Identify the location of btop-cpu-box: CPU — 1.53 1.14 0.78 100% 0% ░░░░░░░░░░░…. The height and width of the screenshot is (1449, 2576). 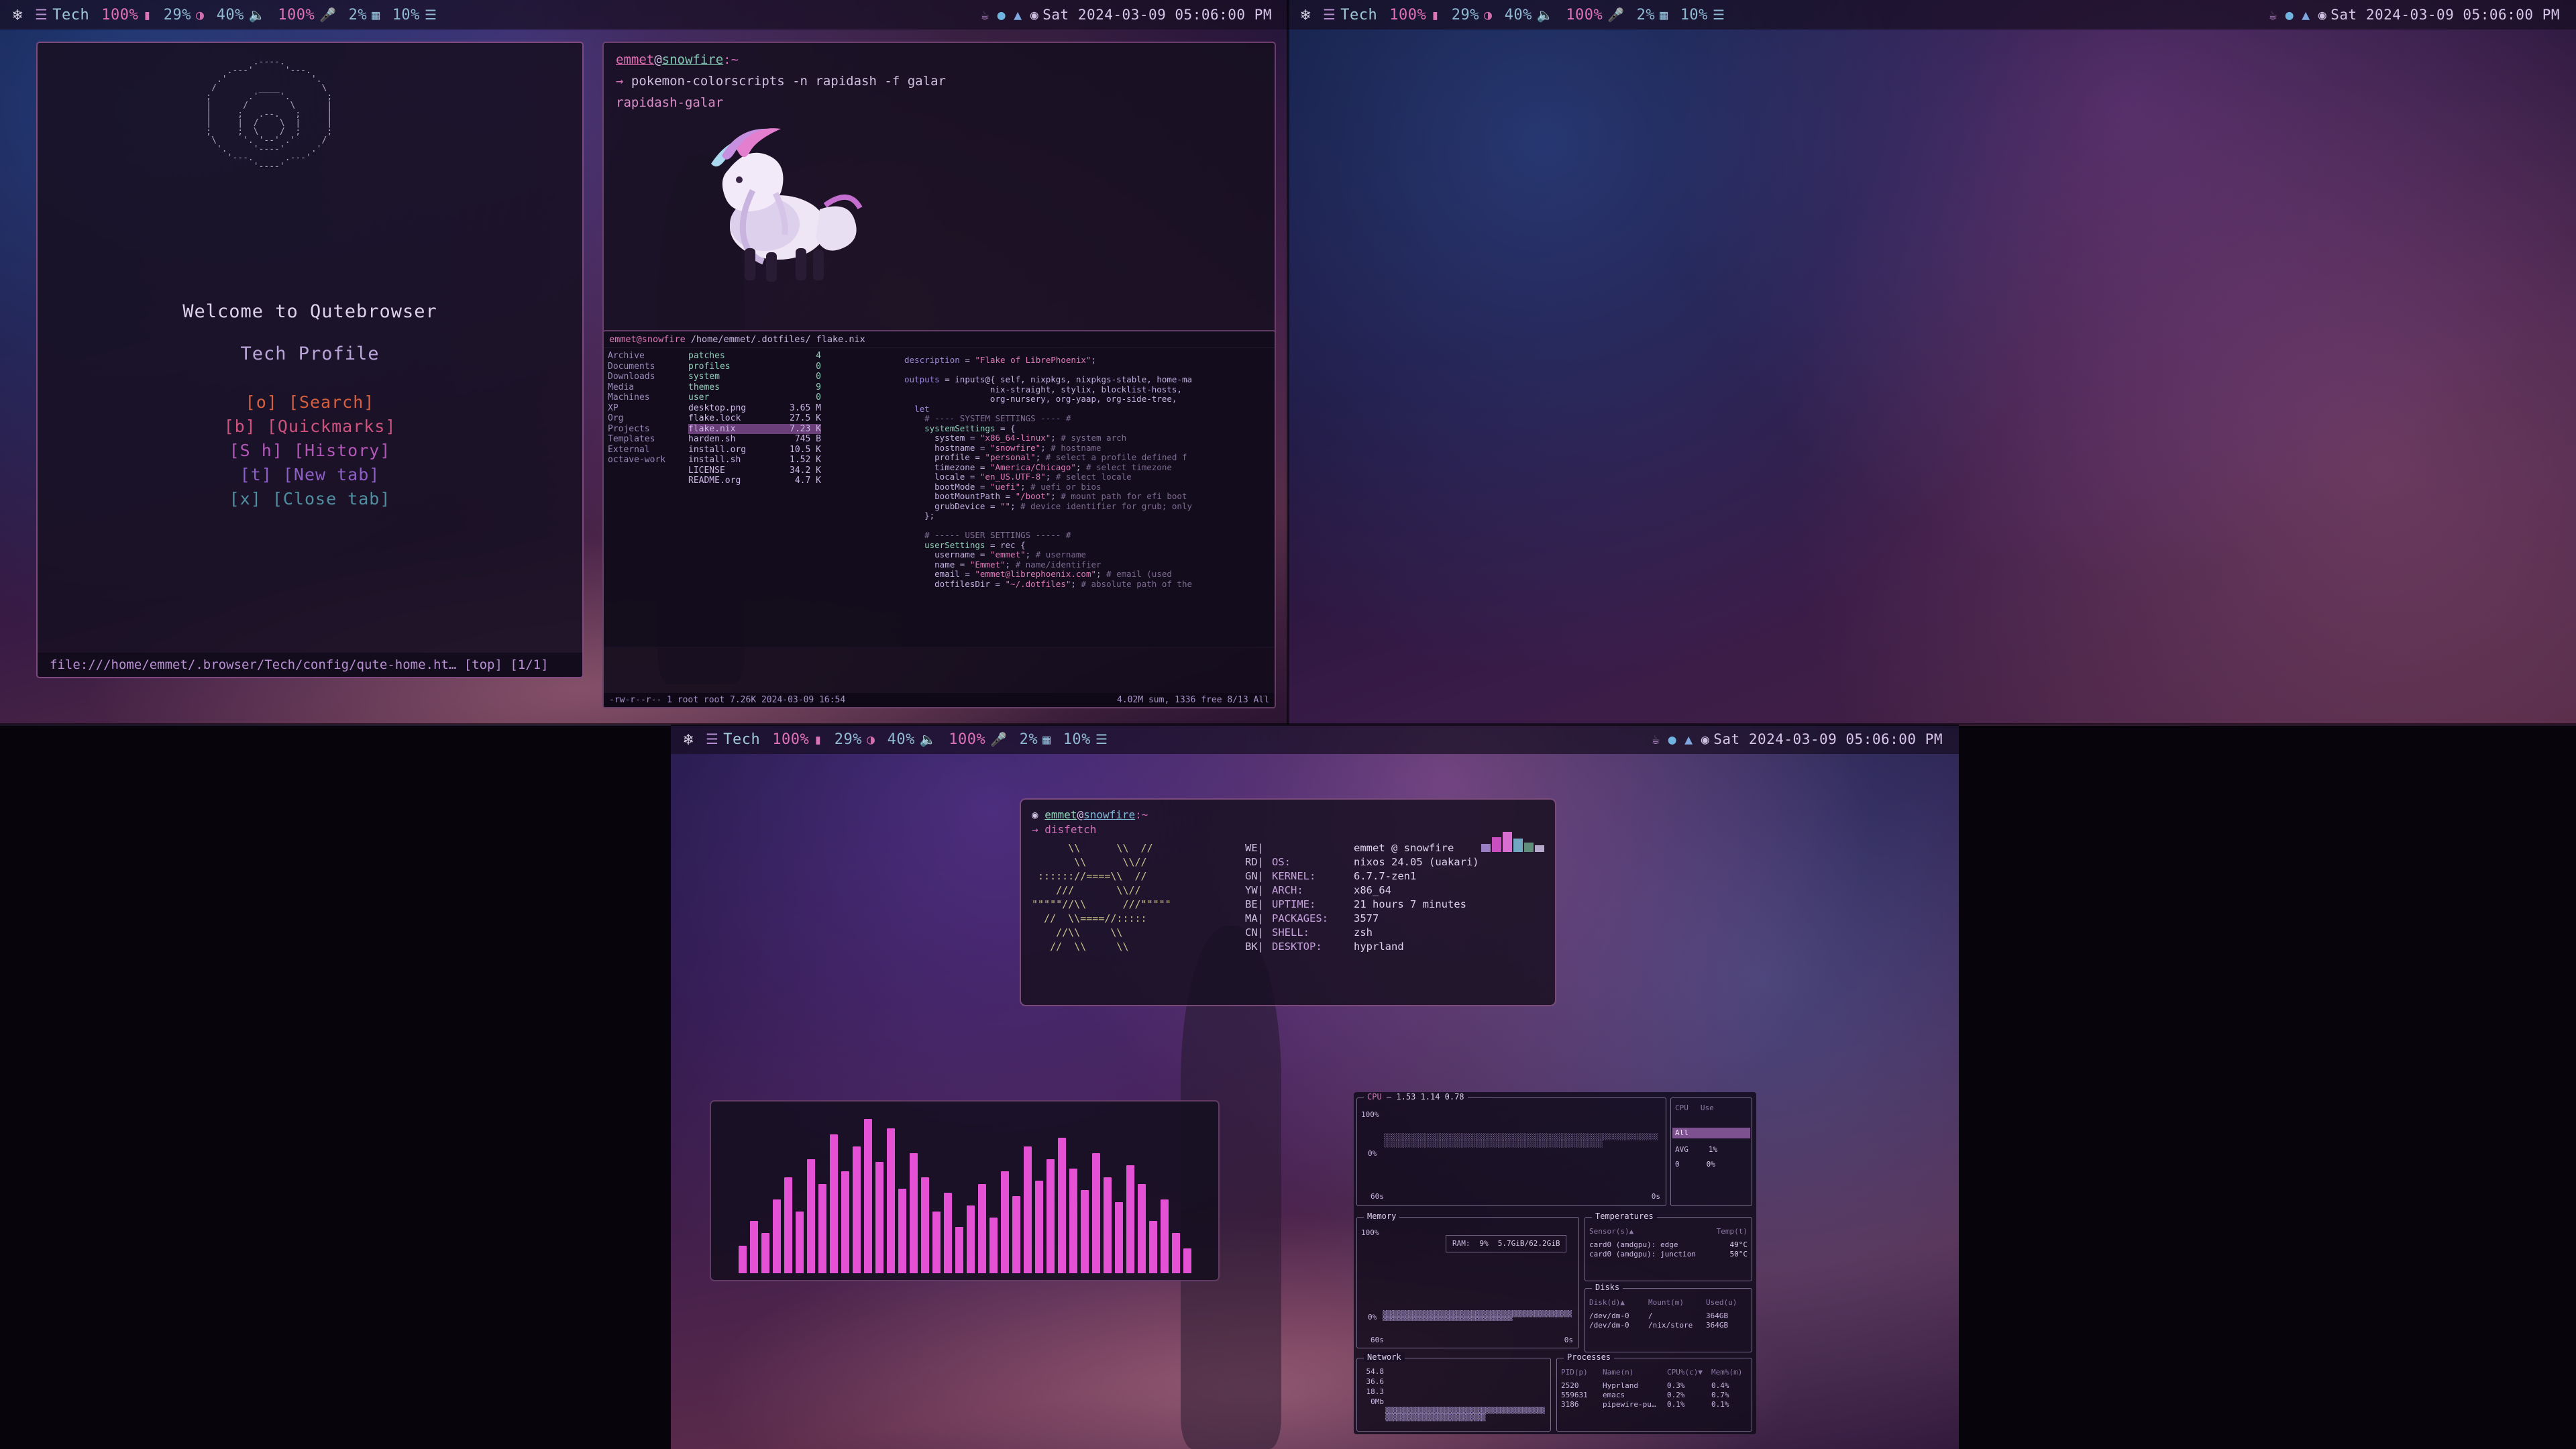
(1511, 1149).